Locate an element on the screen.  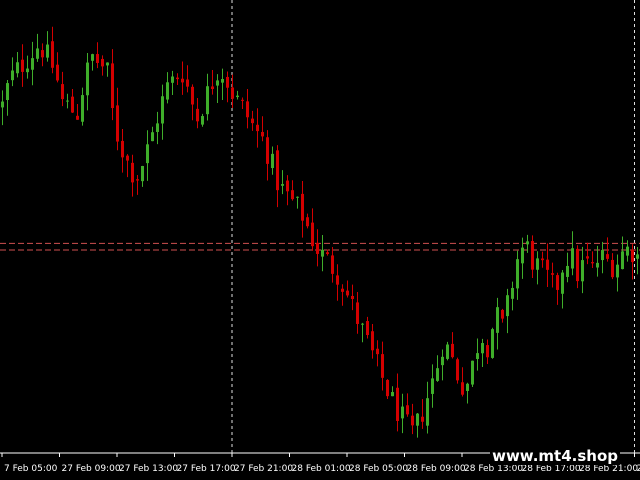
x-axis-tick-label: 28 Feb 09:00 is located at coordinates (436, 469).